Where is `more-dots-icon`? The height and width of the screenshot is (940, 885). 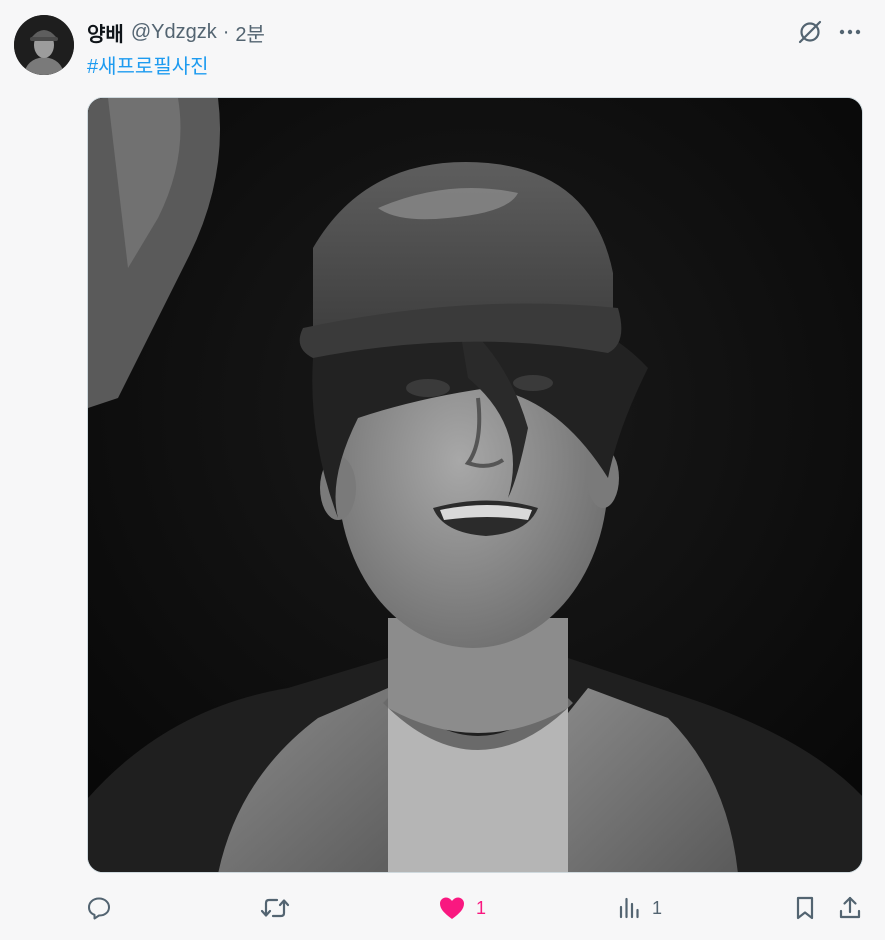 more-dots-icon is located at coordinates (850, 32).